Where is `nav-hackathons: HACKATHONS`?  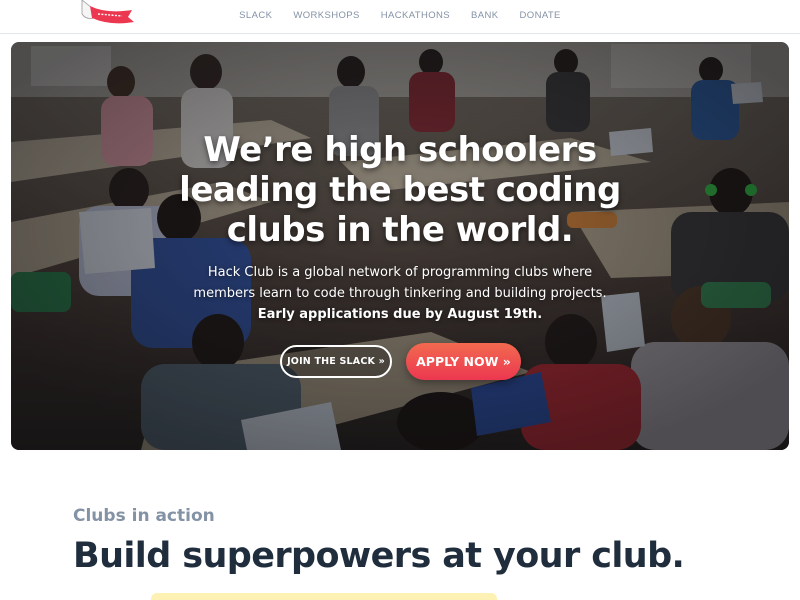
nav-hackathons: HACKATHONS is located at coordinates (415, 16).